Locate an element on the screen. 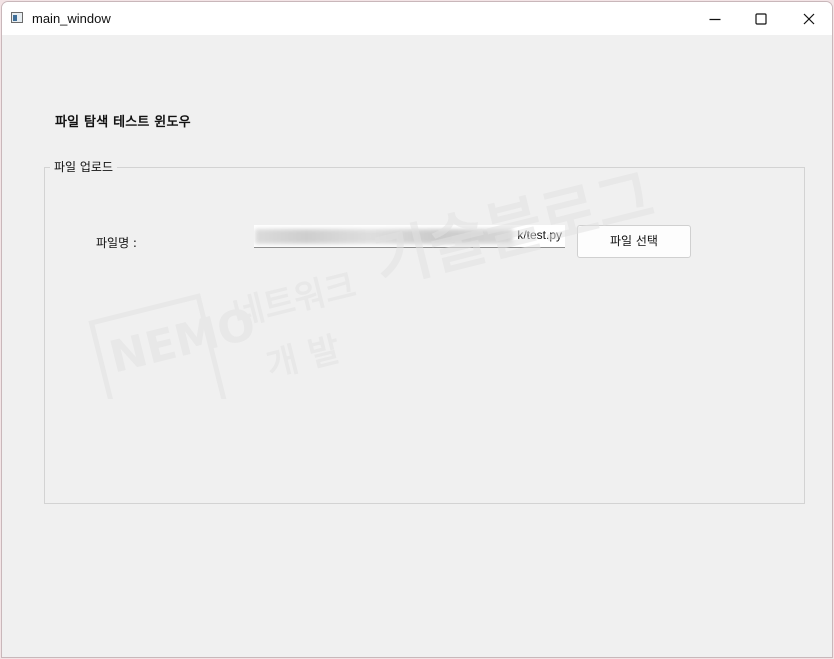  minimize-icon is located at coordinates (715, 19).